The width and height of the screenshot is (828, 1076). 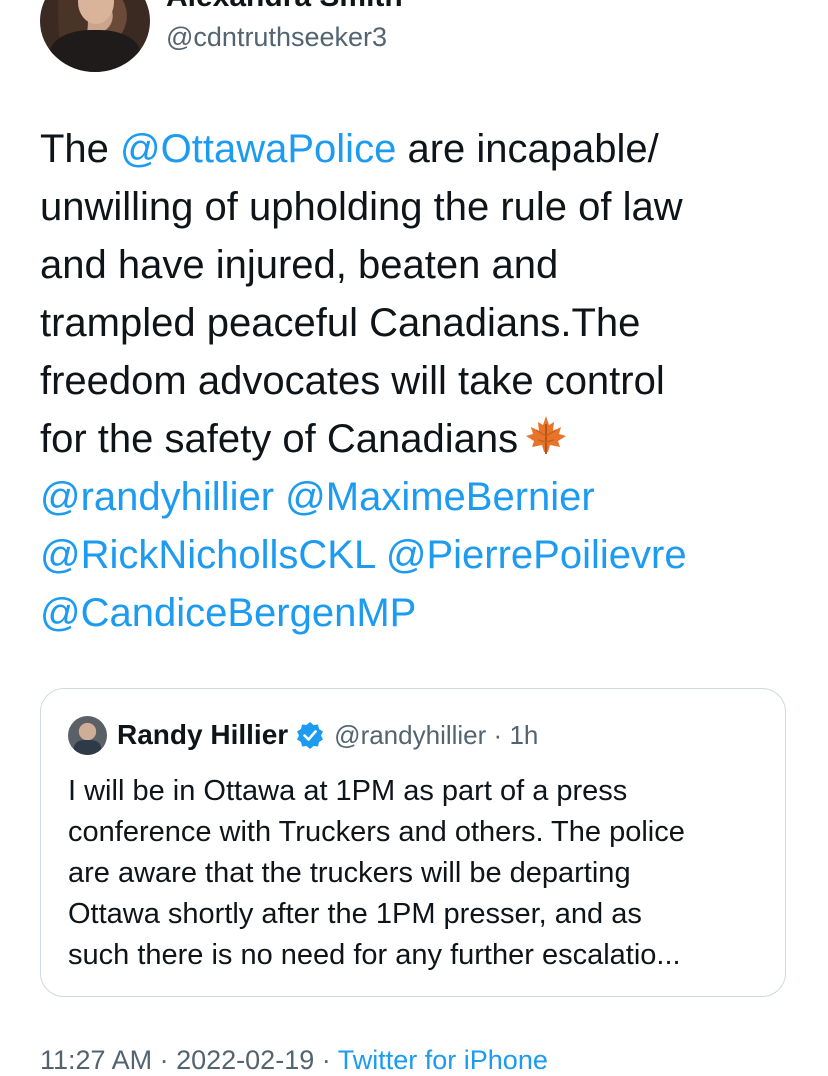 I want to click on maple-leaf-icon, so click(x=546, y=436).